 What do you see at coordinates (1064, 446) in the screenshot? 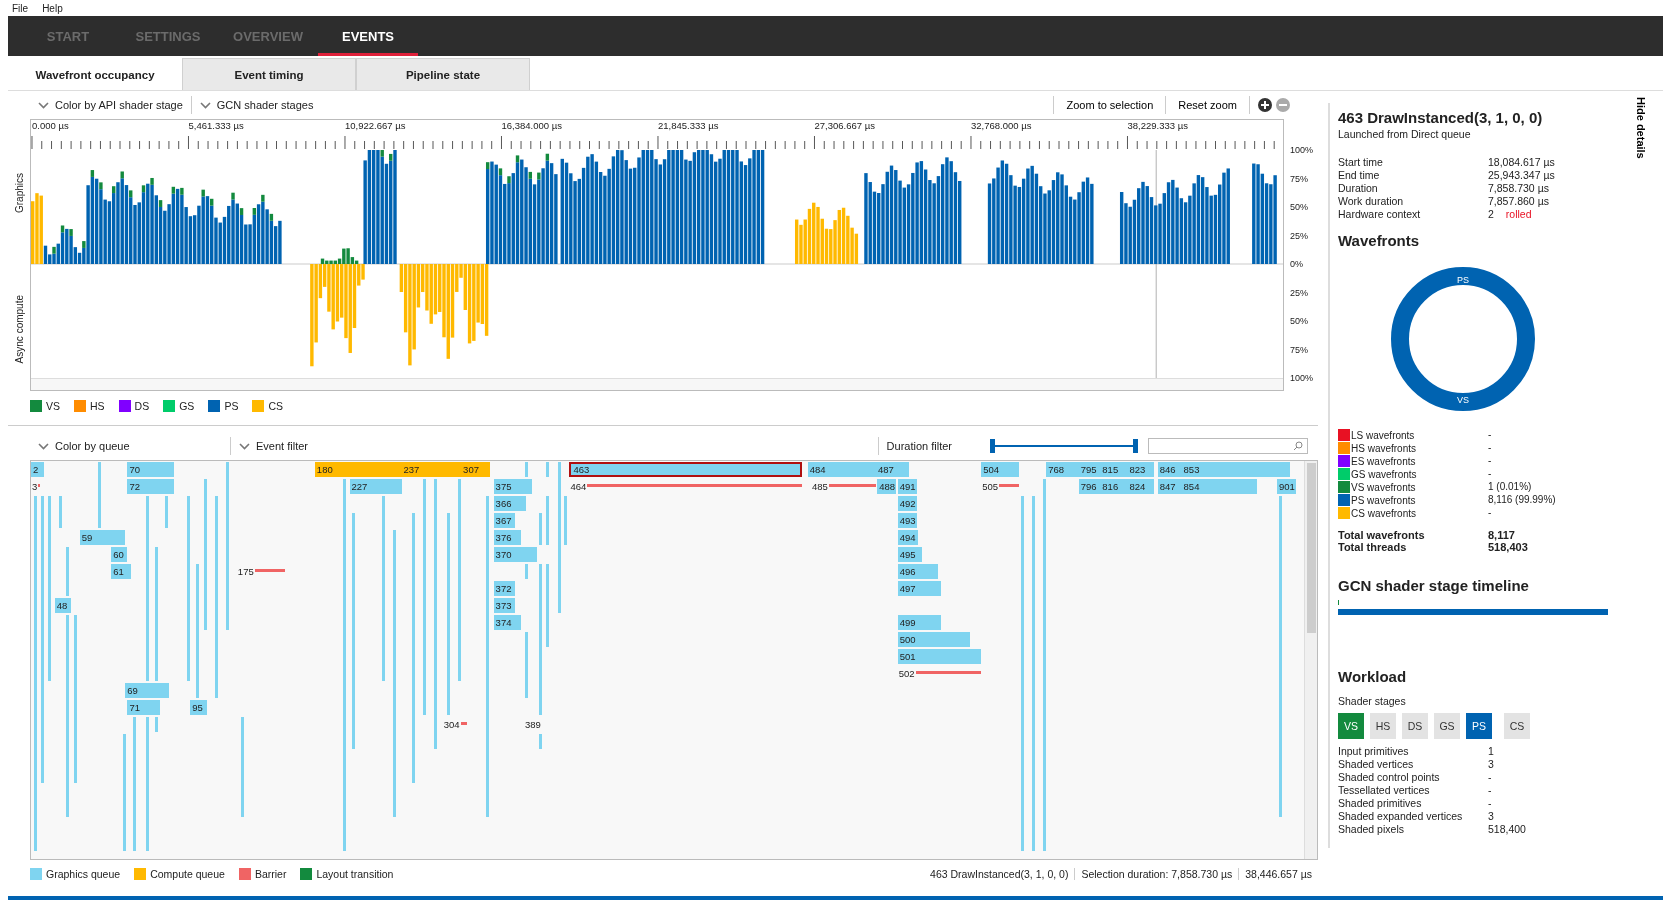
I see `range-slider` at bounding box center [1064, 446].